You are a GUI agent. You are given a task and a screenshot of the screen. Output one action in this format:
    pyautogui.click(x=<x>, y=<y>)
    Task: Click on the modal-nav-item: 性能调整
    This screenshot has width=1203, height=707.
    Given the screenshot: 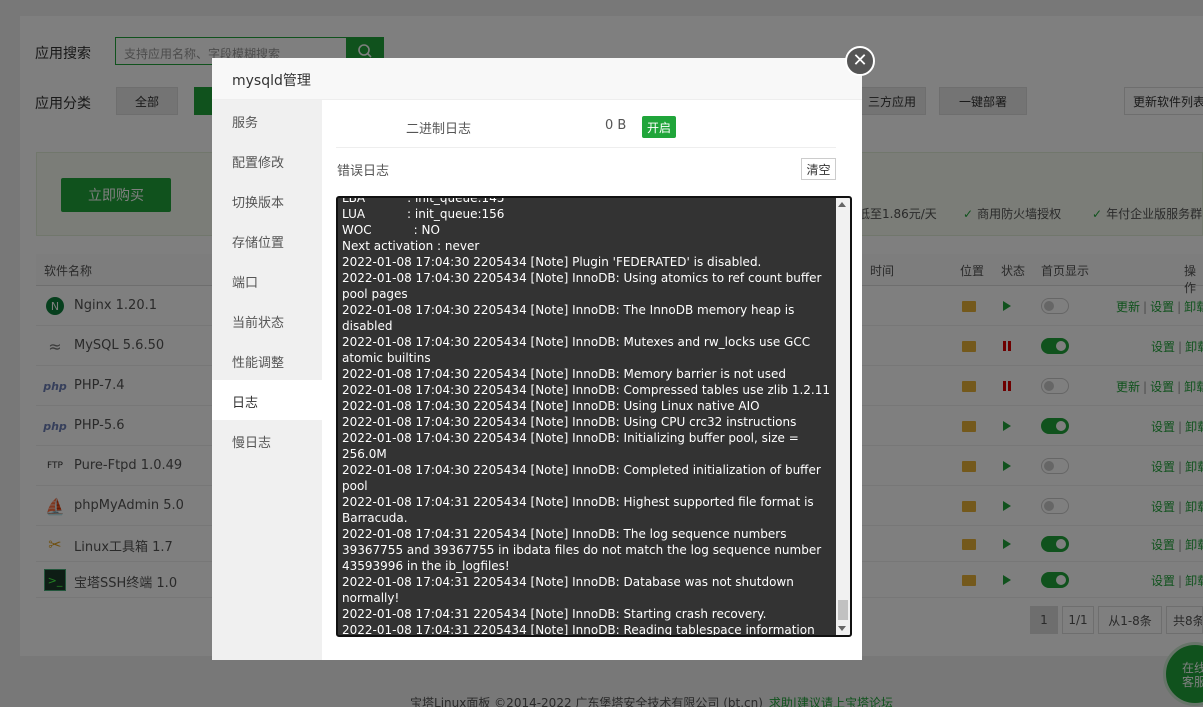 What is the action you would take?
    pyautogui.click(x=267, y=360)
    